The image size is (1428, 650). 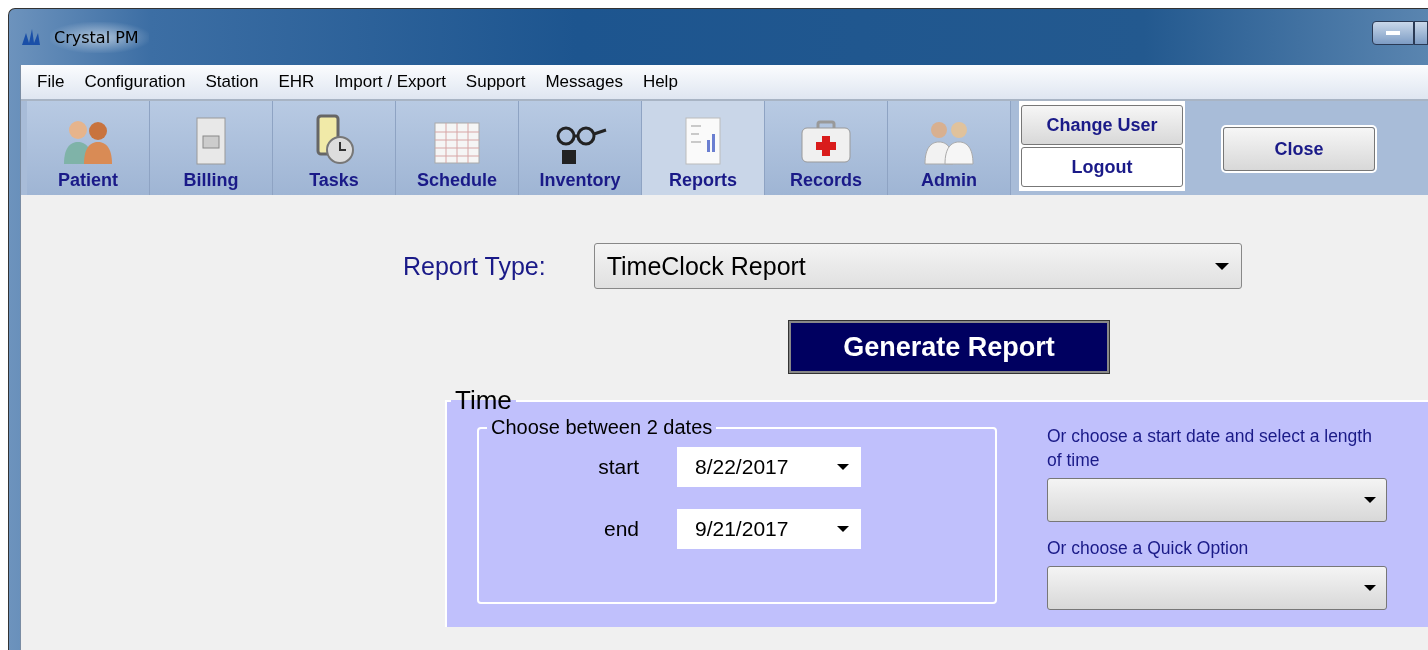 I want to click on report-type-dropdown: TimeClock Report, so click(x=917, y=266).